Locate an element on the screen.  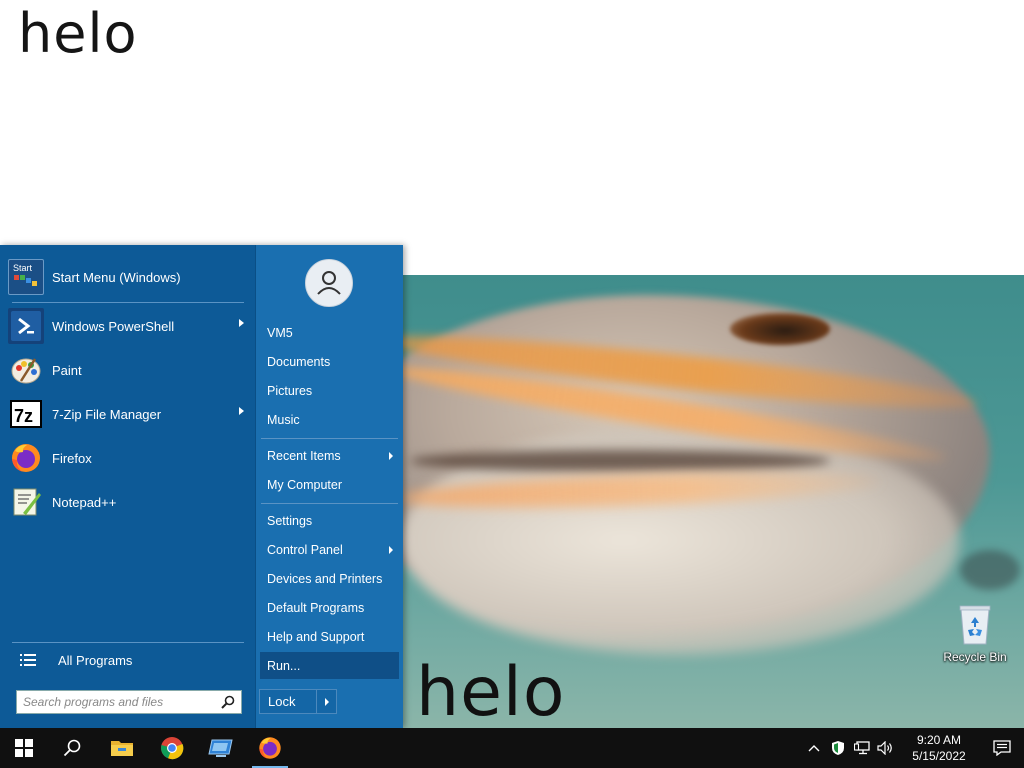
speaker-icon is located at coordinates (884, 748).